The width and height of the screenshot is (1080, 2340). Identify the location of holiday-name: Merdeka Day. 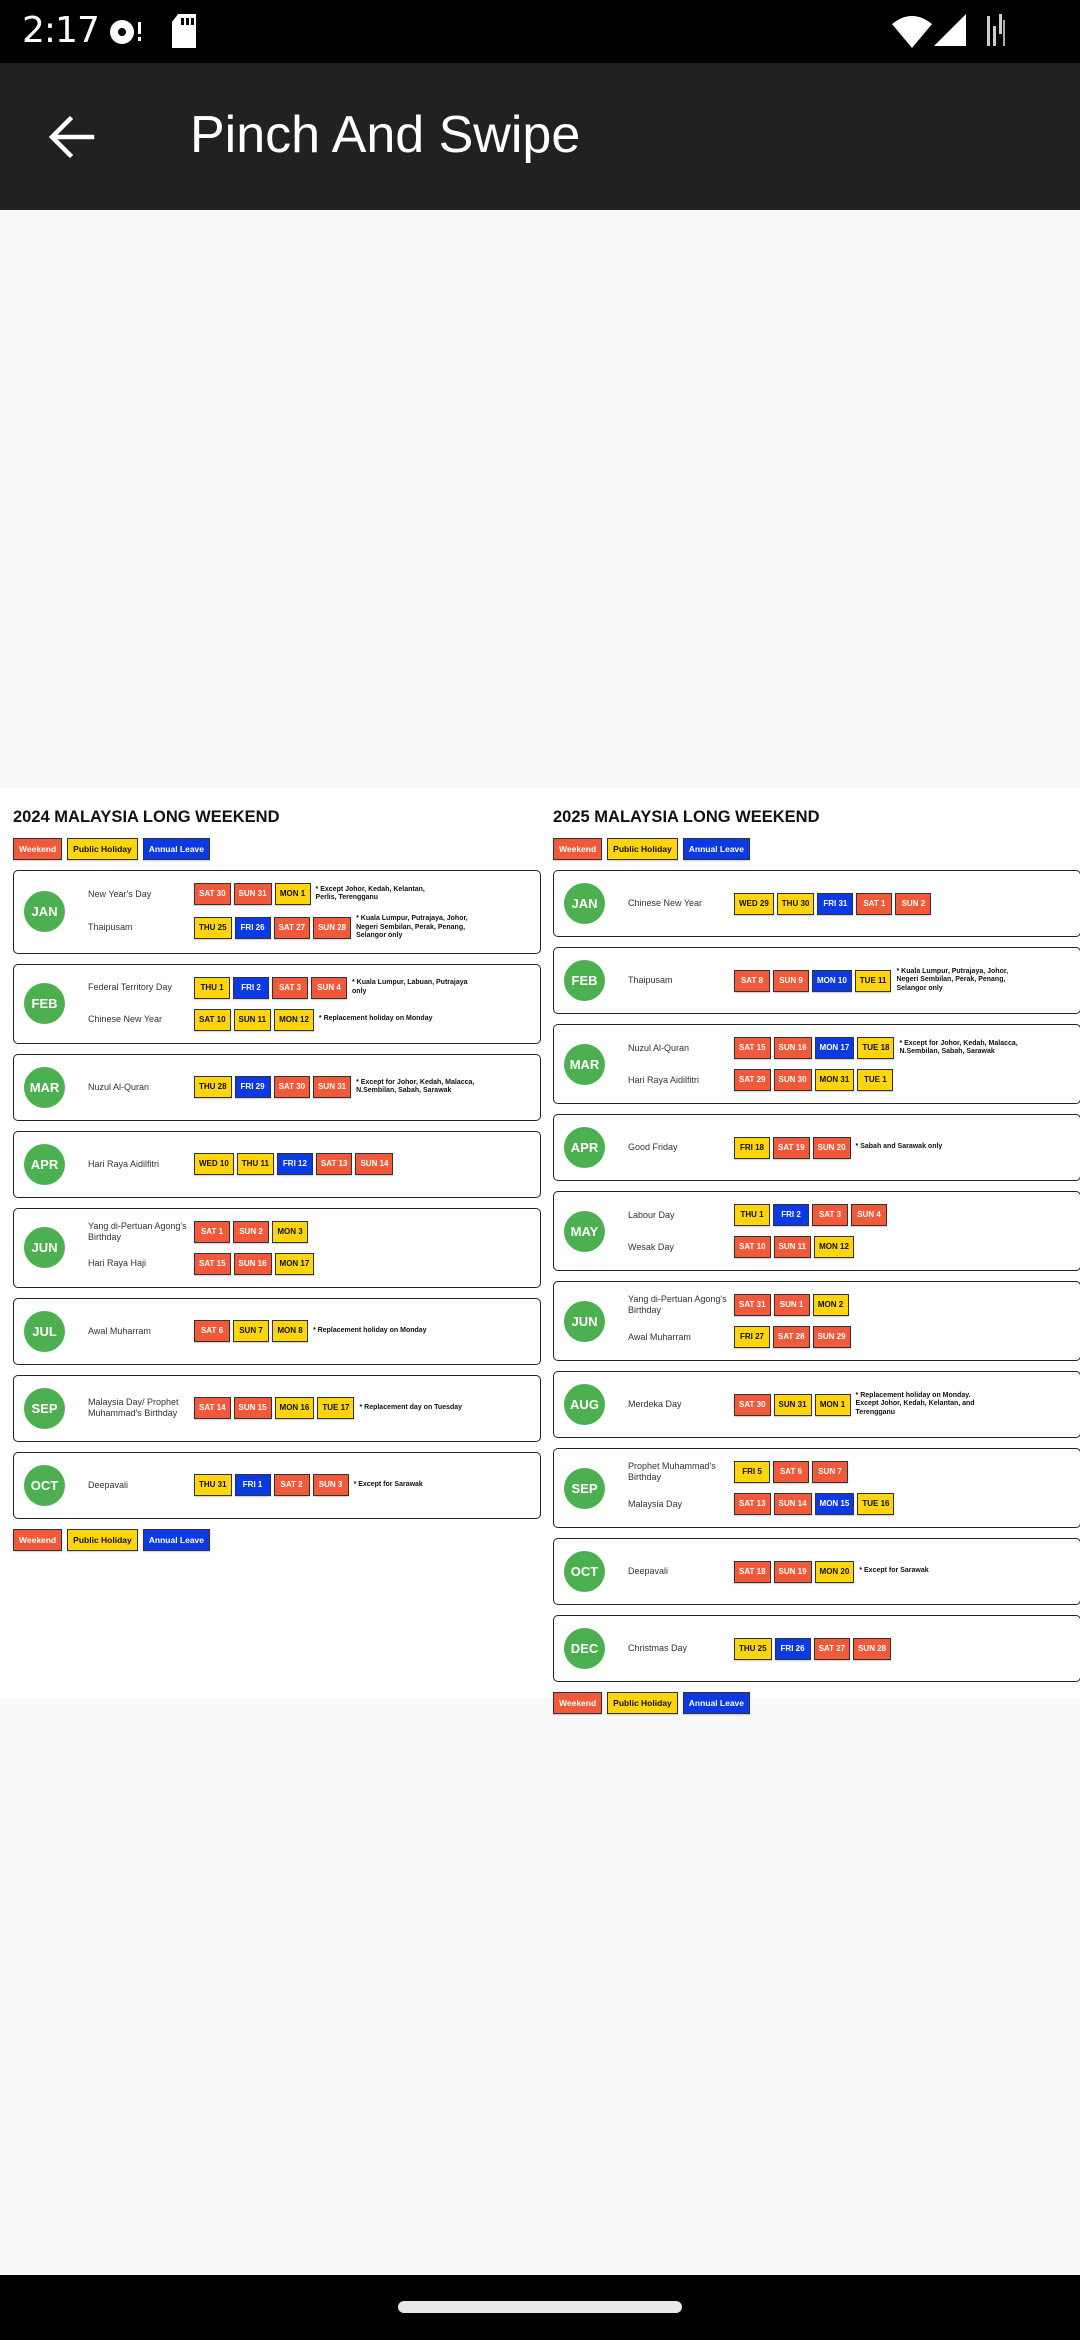
(655, 1404).